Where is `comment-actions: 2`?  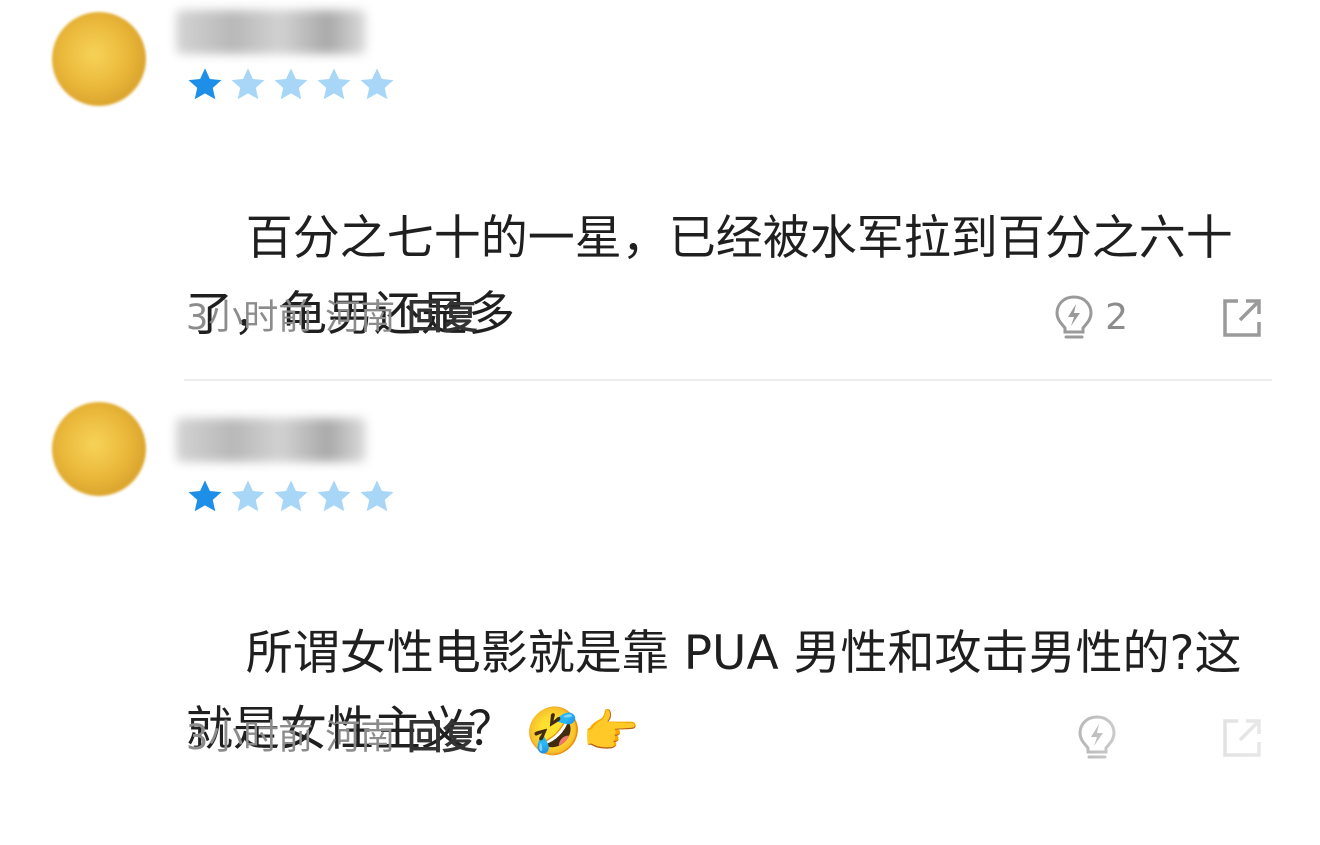 comment-actions: 2 is located at coordinates (1158, 318).